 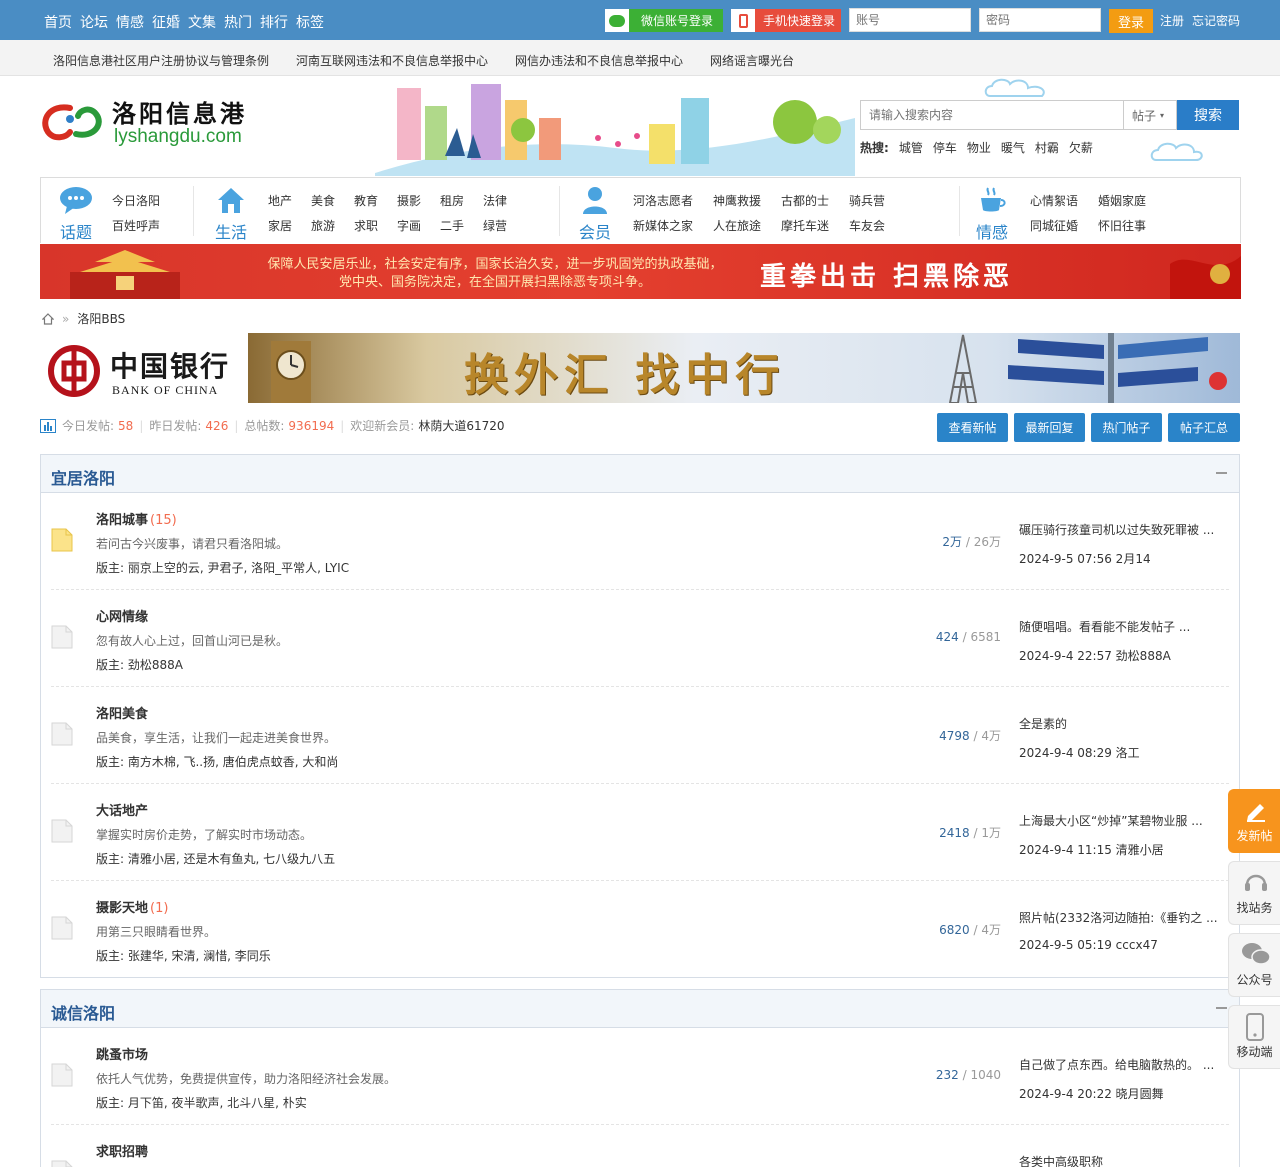 What do you see at coordinates (504, 225) in the screenshot?
I see `category-link: 绿营` at bounding box center [504, 225].